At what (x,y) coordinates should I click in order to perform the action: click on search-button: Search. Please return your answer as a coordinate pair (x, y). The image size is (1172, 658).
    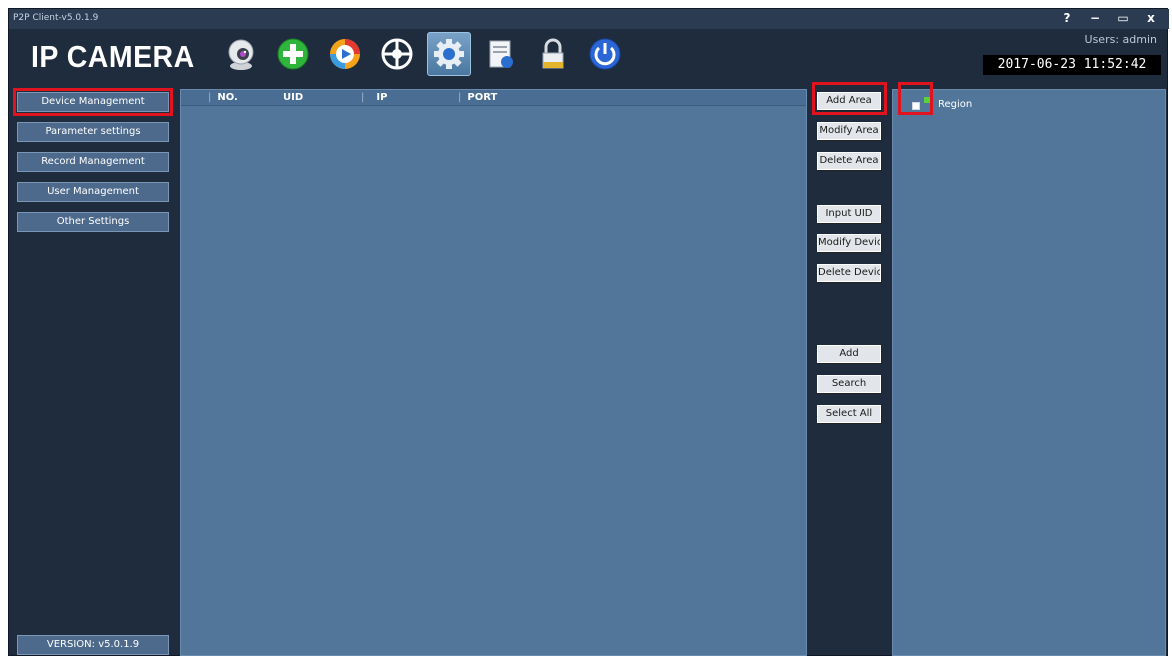
    Looking at the image, I should click on (849, 384).